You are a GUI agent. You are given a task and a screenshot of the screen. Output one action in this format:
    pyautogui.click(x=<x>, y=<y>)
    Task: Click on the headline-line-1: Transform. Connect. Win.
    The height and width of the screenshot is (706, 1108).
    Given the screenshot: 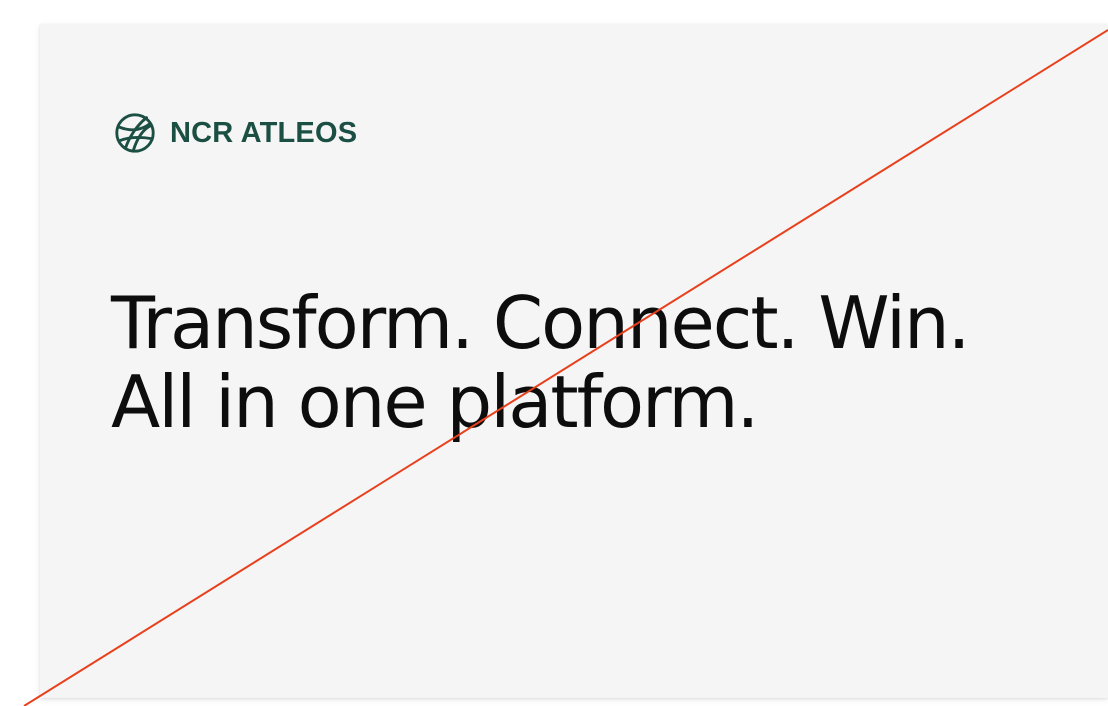 What is the action you would take?
    pyautogui.click(x=541, y=323)
    